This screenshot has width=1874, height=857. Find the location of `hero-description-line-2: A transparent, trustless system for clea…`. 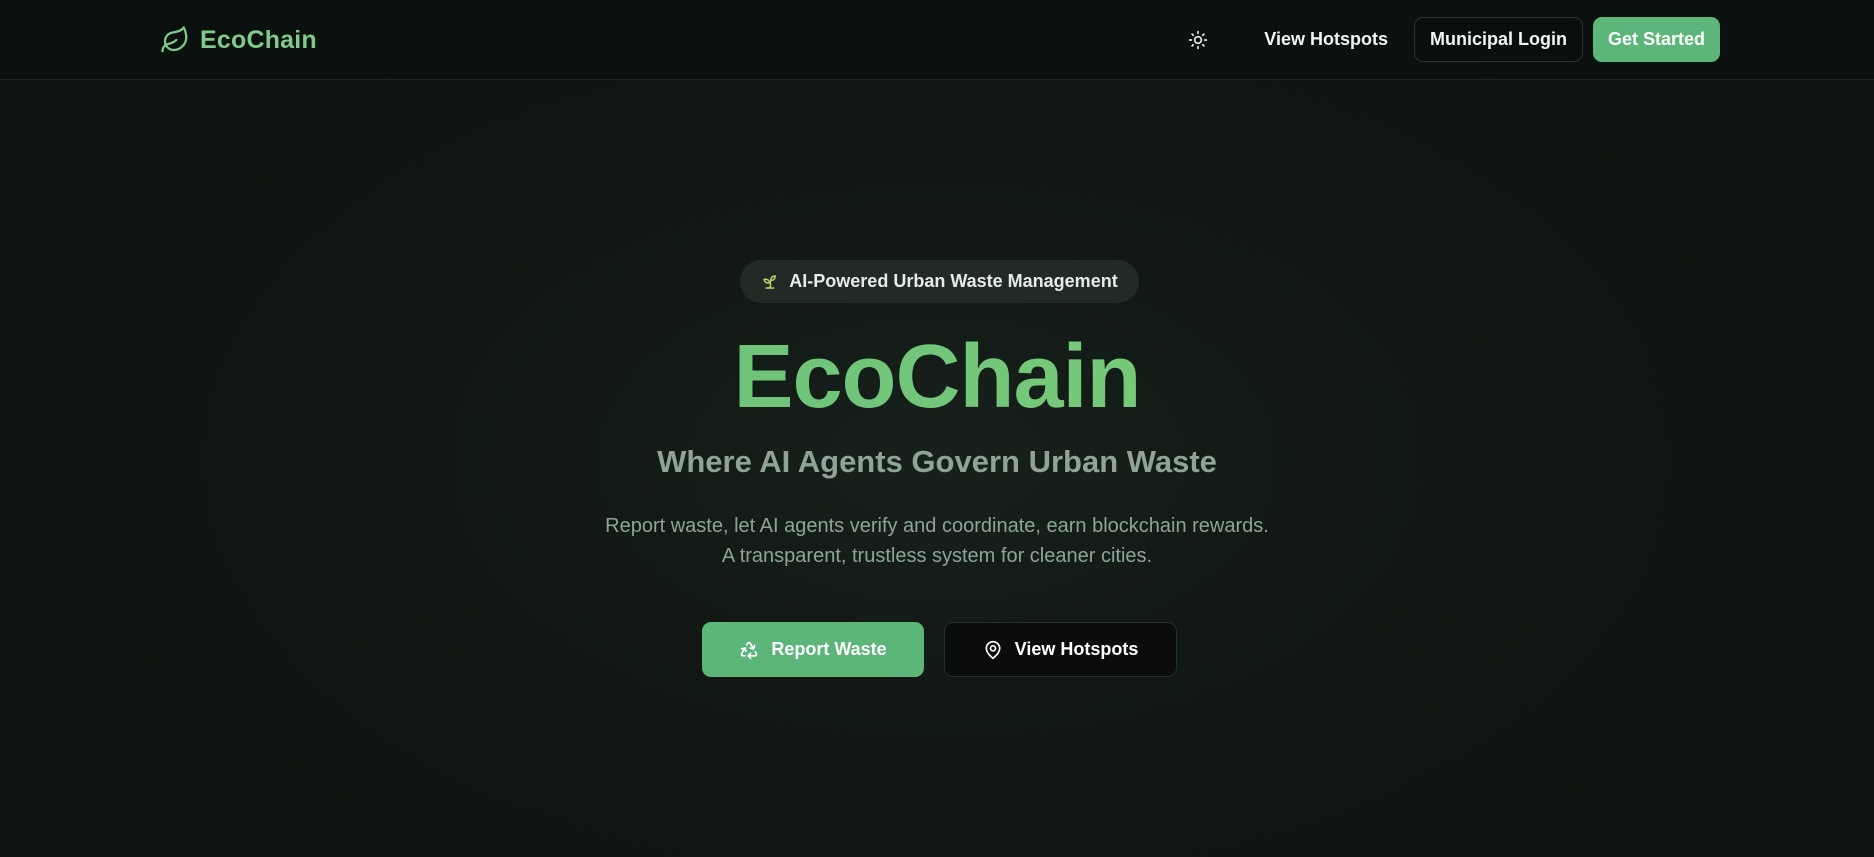

hero-description-line-2: A transparent, trustless system for clea… is located at coordinates (937, 556).